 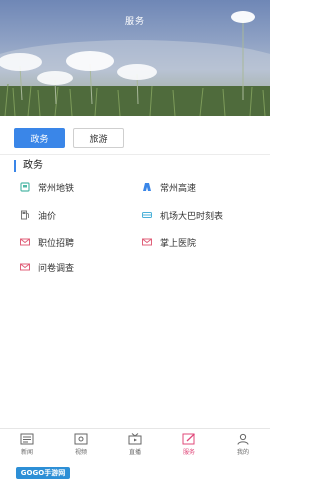 What do you see at coordinates (56, 188) in the screenshot?
I see `service-label: 常州地铁` at bounding box center [56, 188].